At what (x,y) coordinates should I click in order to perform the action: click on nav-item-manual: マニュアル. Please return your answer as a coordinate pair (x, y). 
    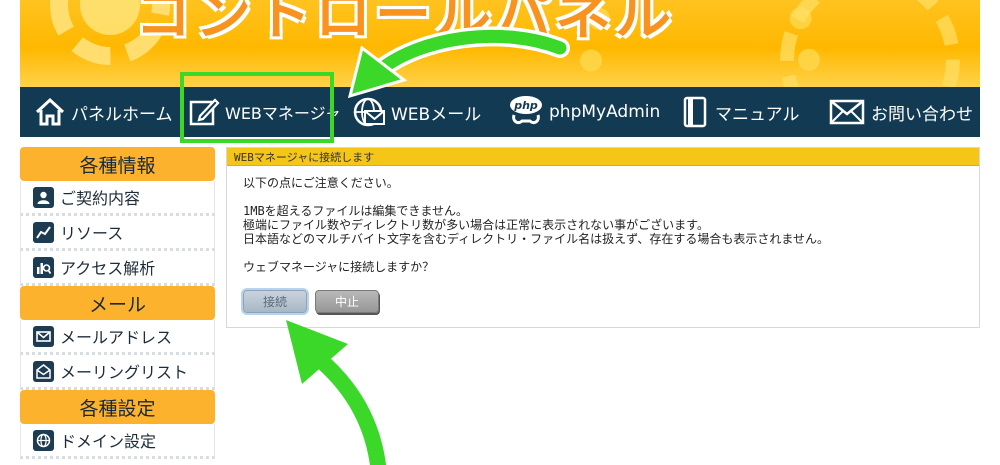
    Looking at the image, I should click on (740, 112).